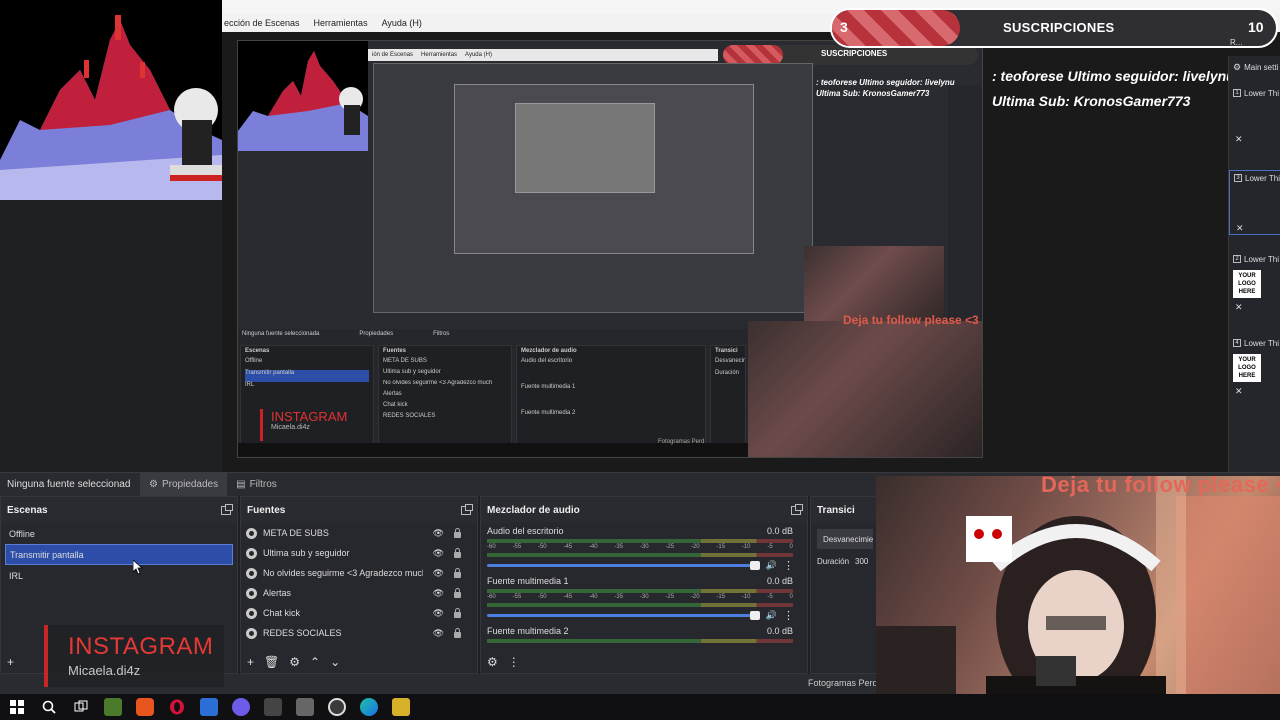 The height and width of the screenshot is (720, 1280). Describe the element at coordinates (640, 635) in the screenshot. I see `mixer-channel-media2: Fuente multimedia 2 0.0 dB` at that location.